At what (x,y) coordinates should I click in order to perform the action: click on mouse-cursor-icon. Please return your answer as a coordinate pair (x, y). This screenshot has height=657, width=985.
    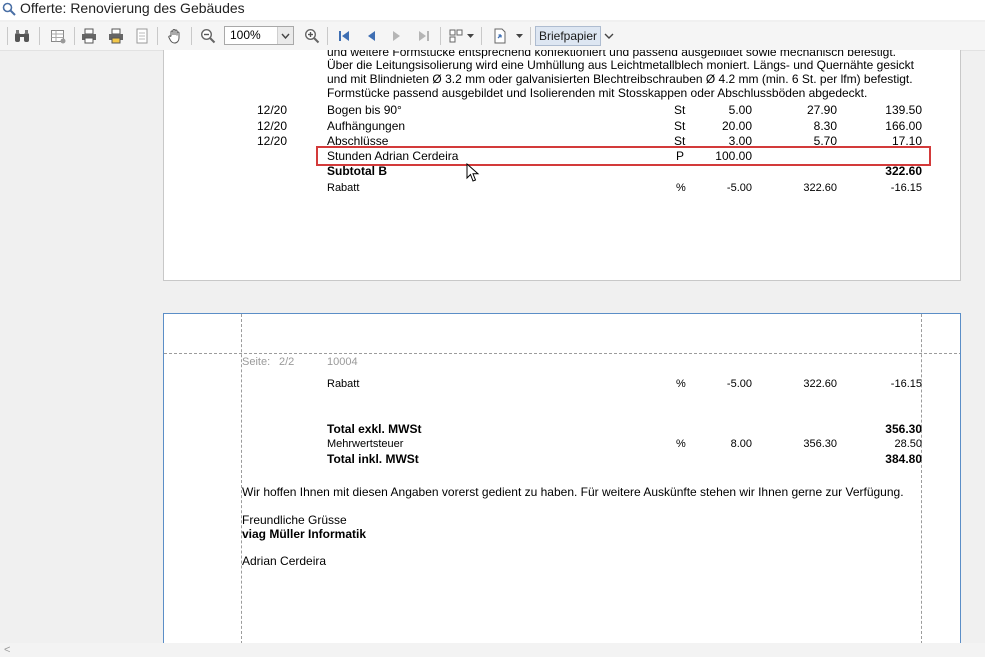
    Looking at the image, I should click on (473, 175).